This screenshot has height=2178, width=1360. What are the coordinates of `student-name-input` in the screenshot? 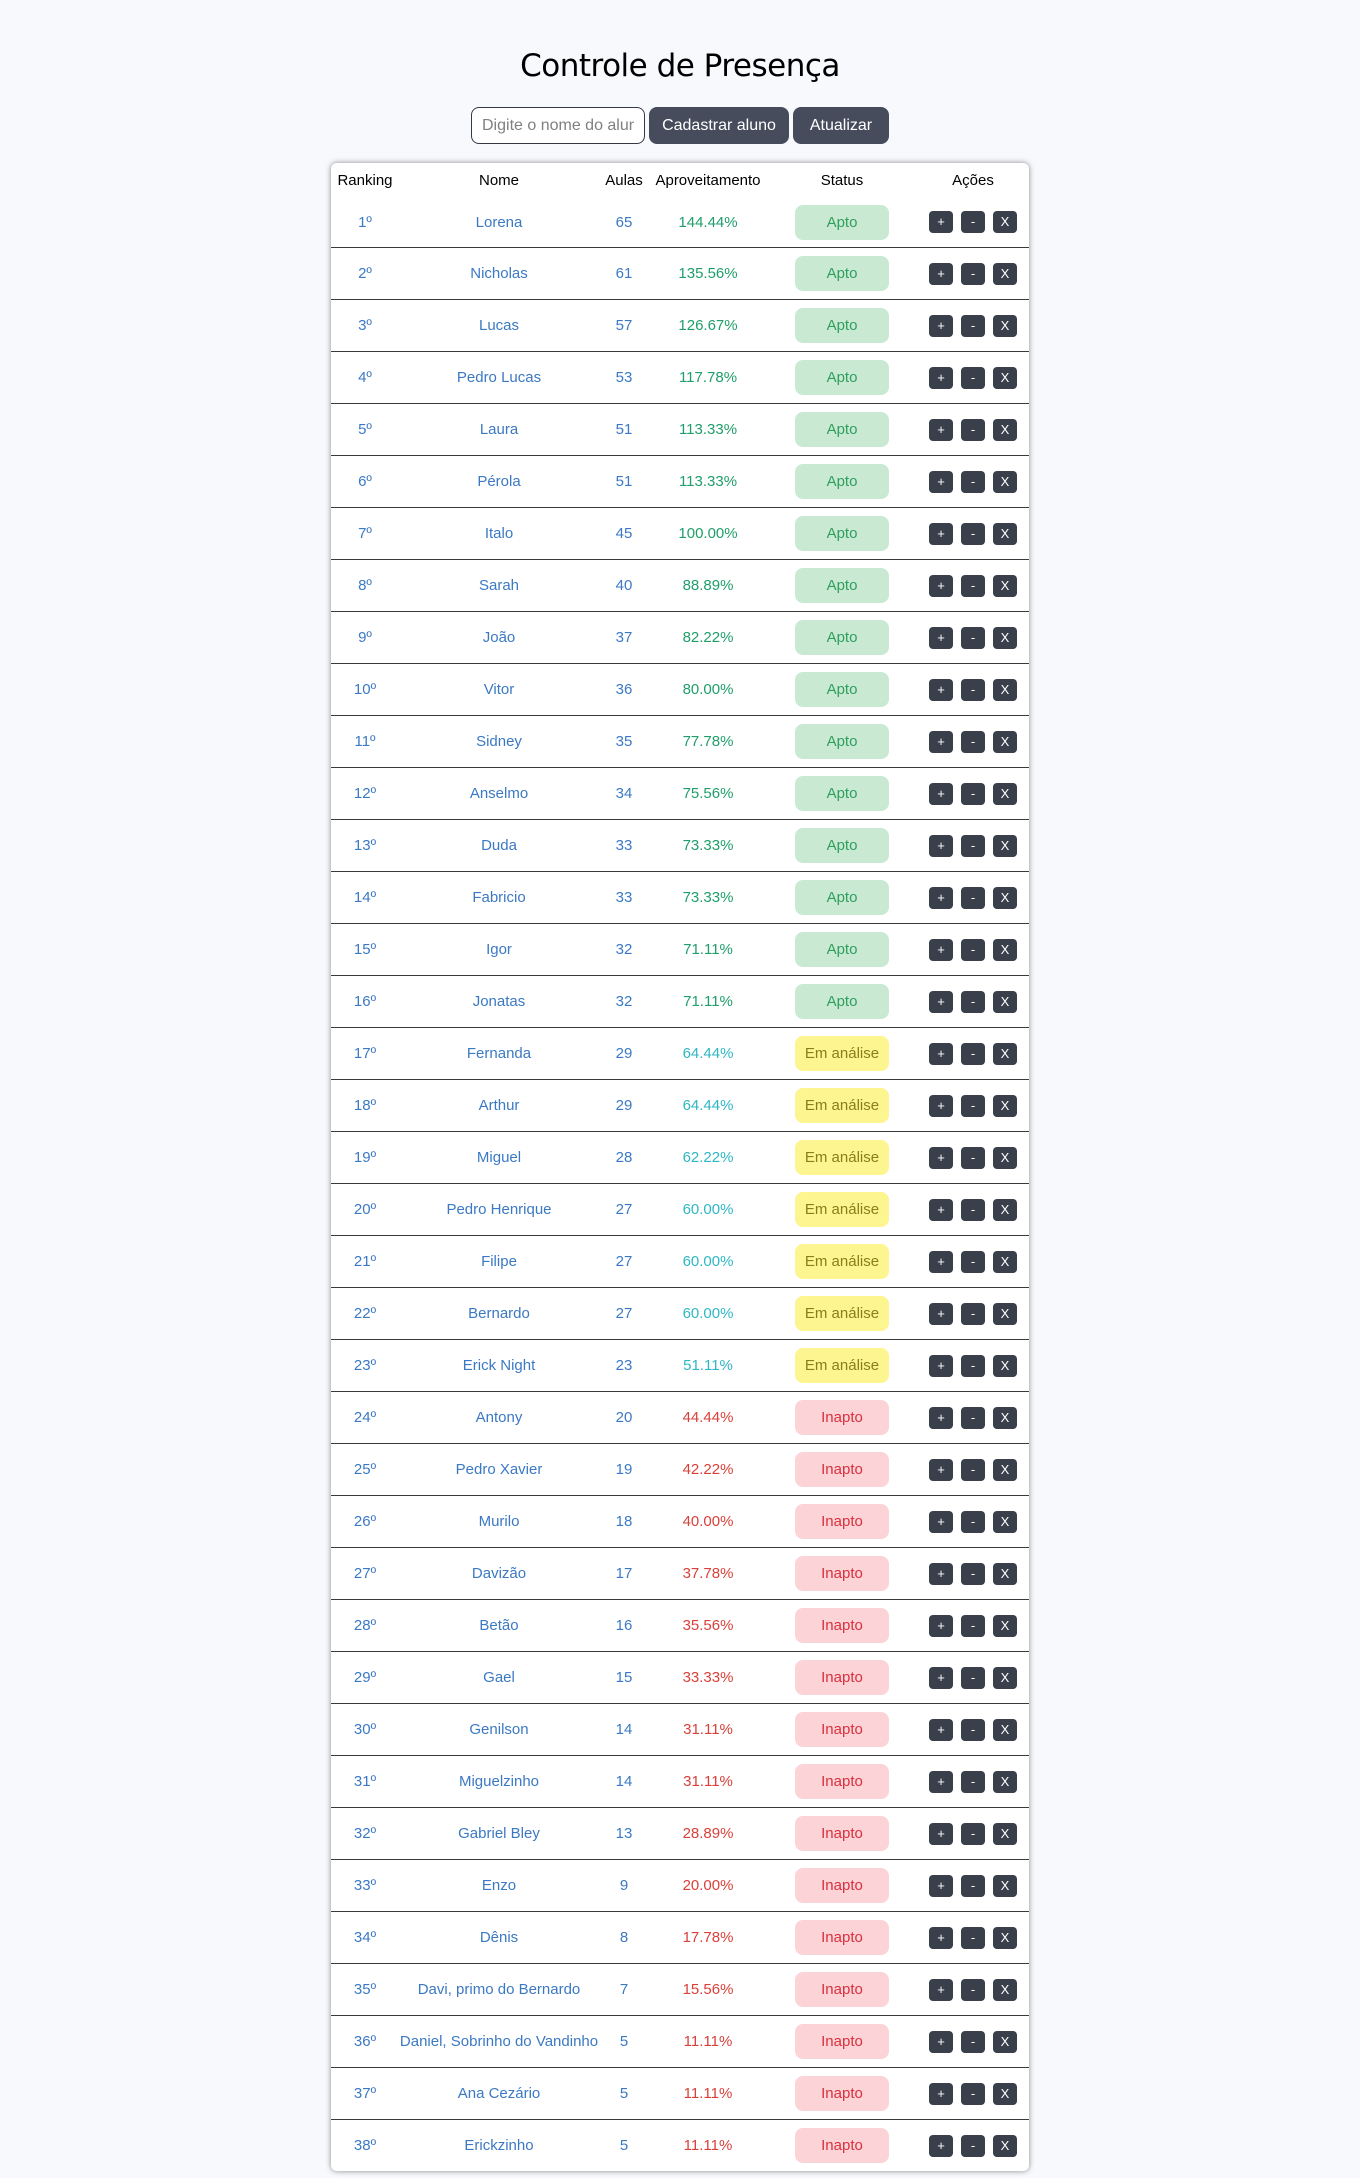 It's located at (558, 125).